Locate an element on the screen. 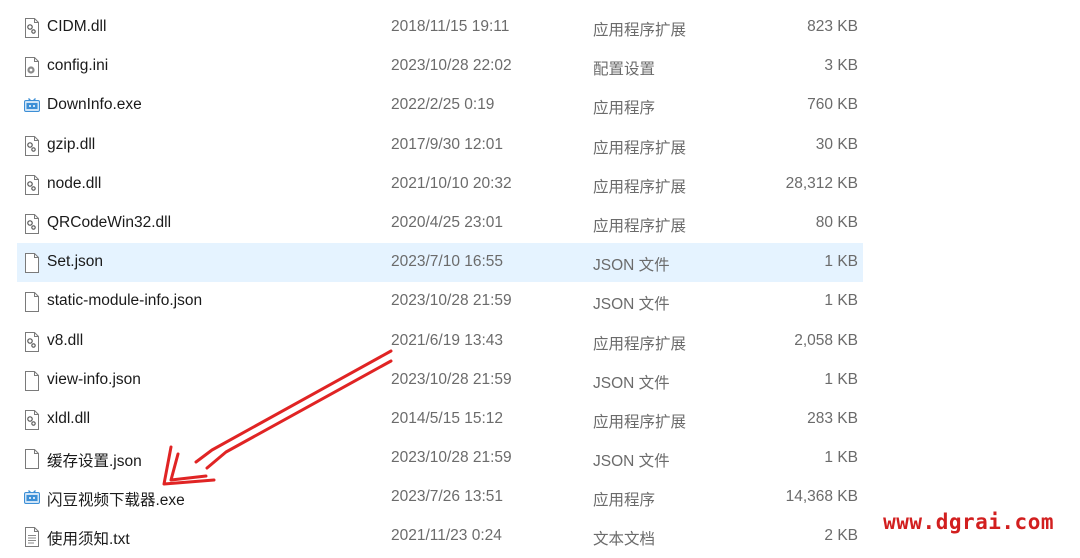 This screenshot has height=558, width=1080. file-name: CIDM.dll is located at coordinates (77, 26).